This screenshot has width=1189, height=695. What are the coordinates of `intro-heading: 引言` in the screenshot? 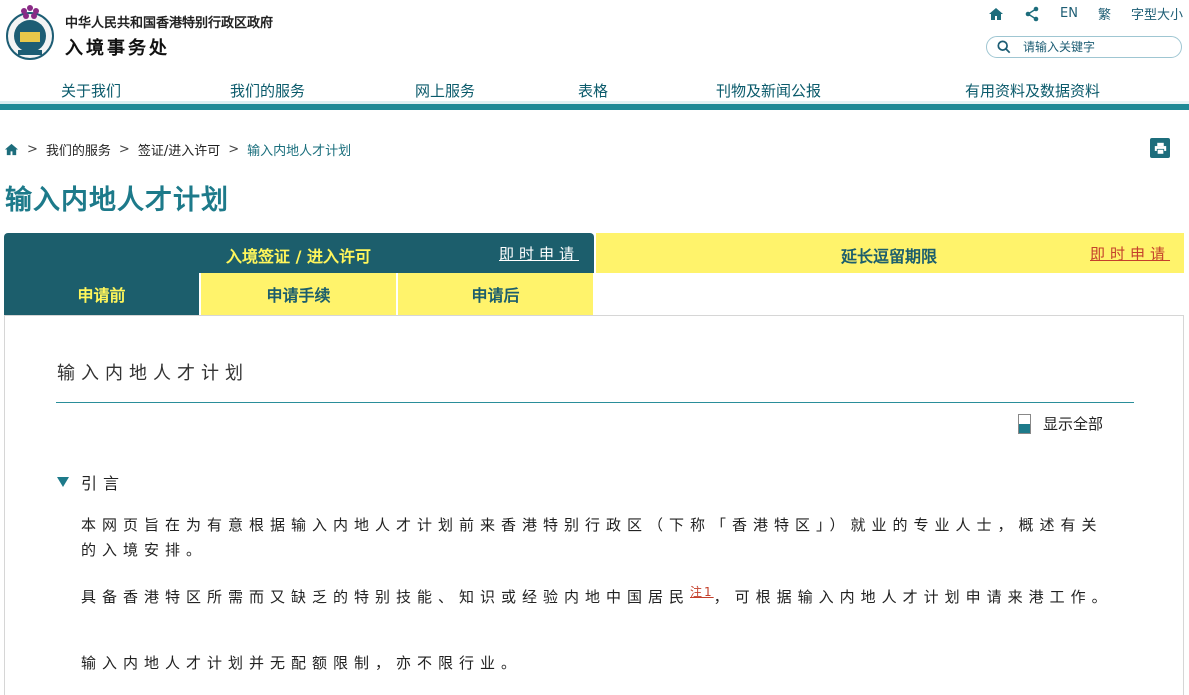 It's located at (103, 483).